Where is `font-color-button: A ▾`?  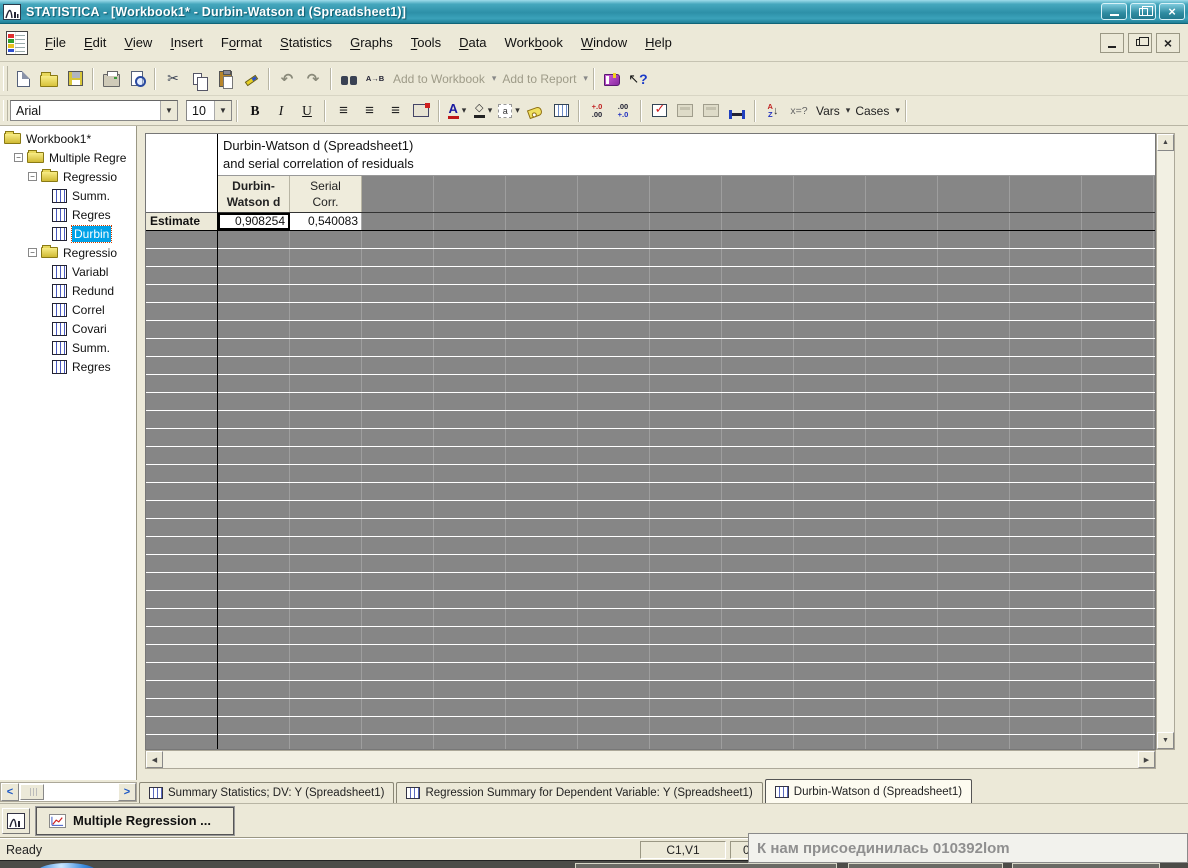
font-color-button: A ▾ is located at coordinates (457, 111).